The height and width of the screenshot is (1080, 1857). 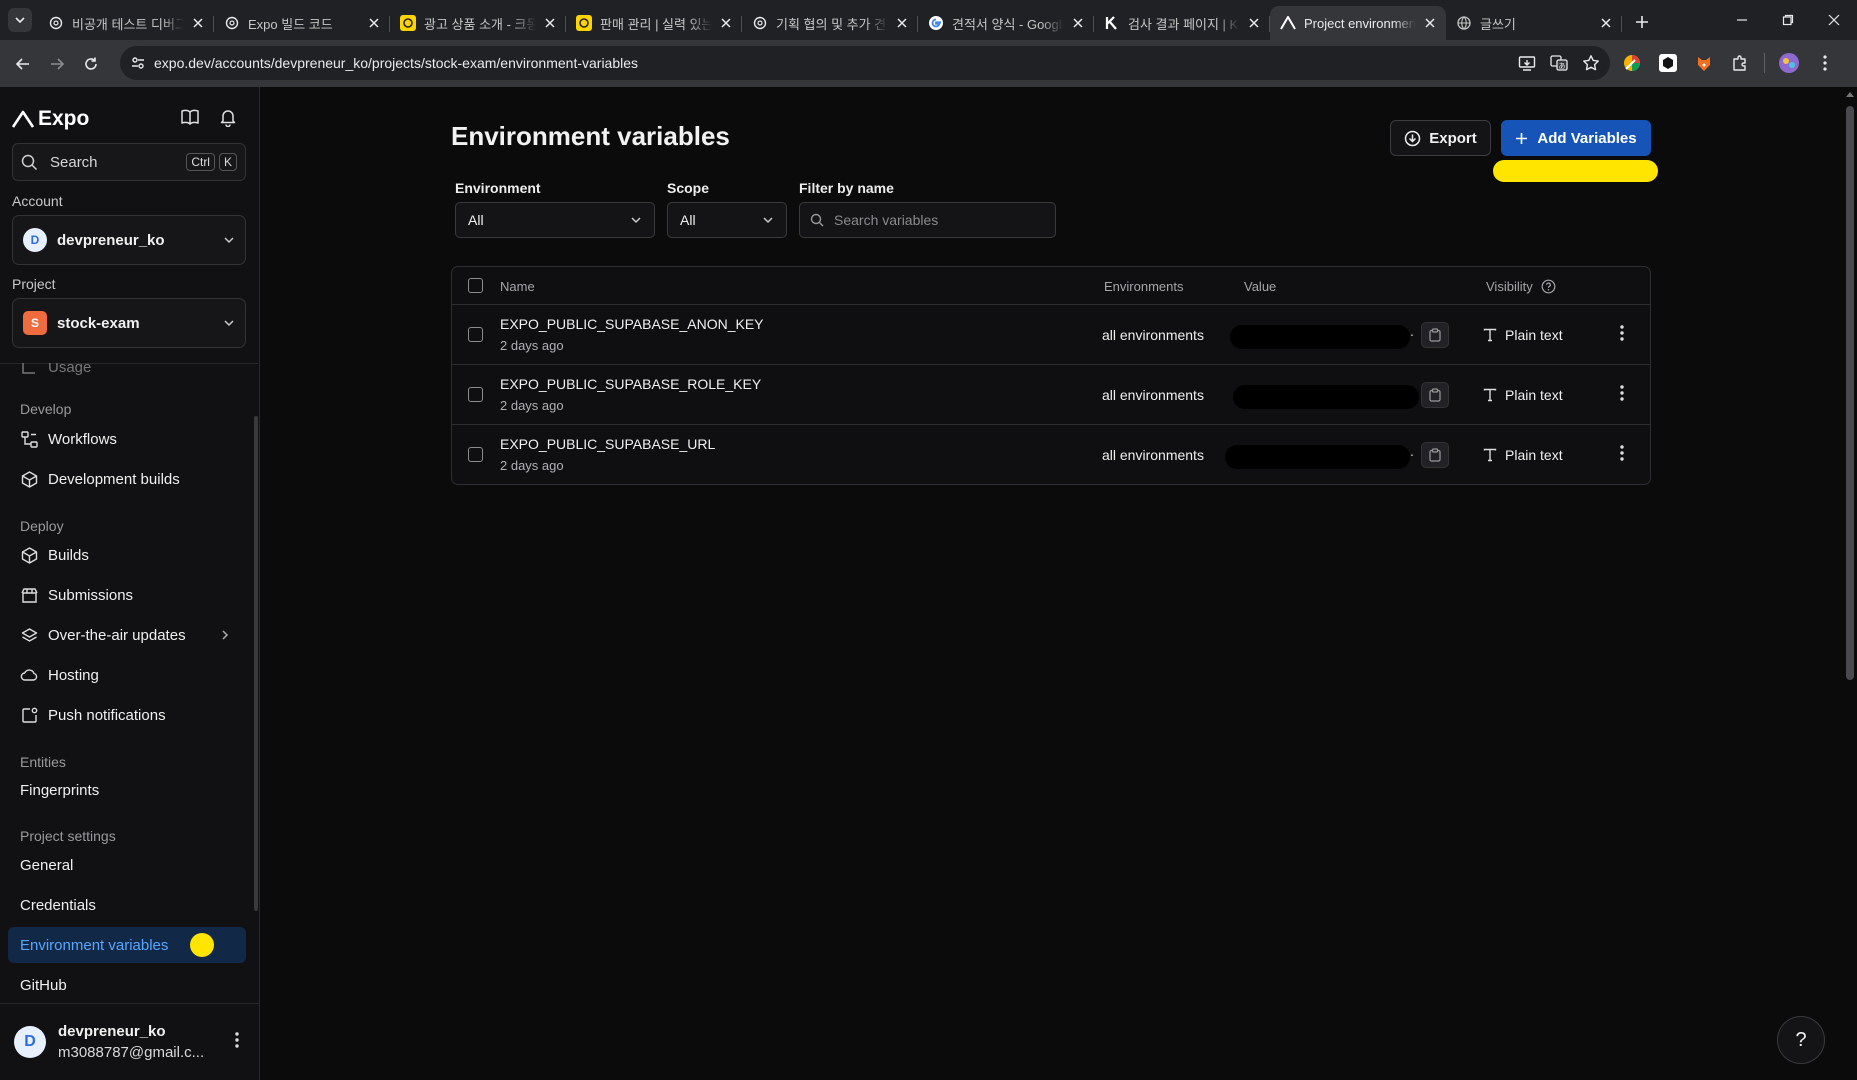 I want to click on color-picker-extension-icon, so click(x=1632, y=63).